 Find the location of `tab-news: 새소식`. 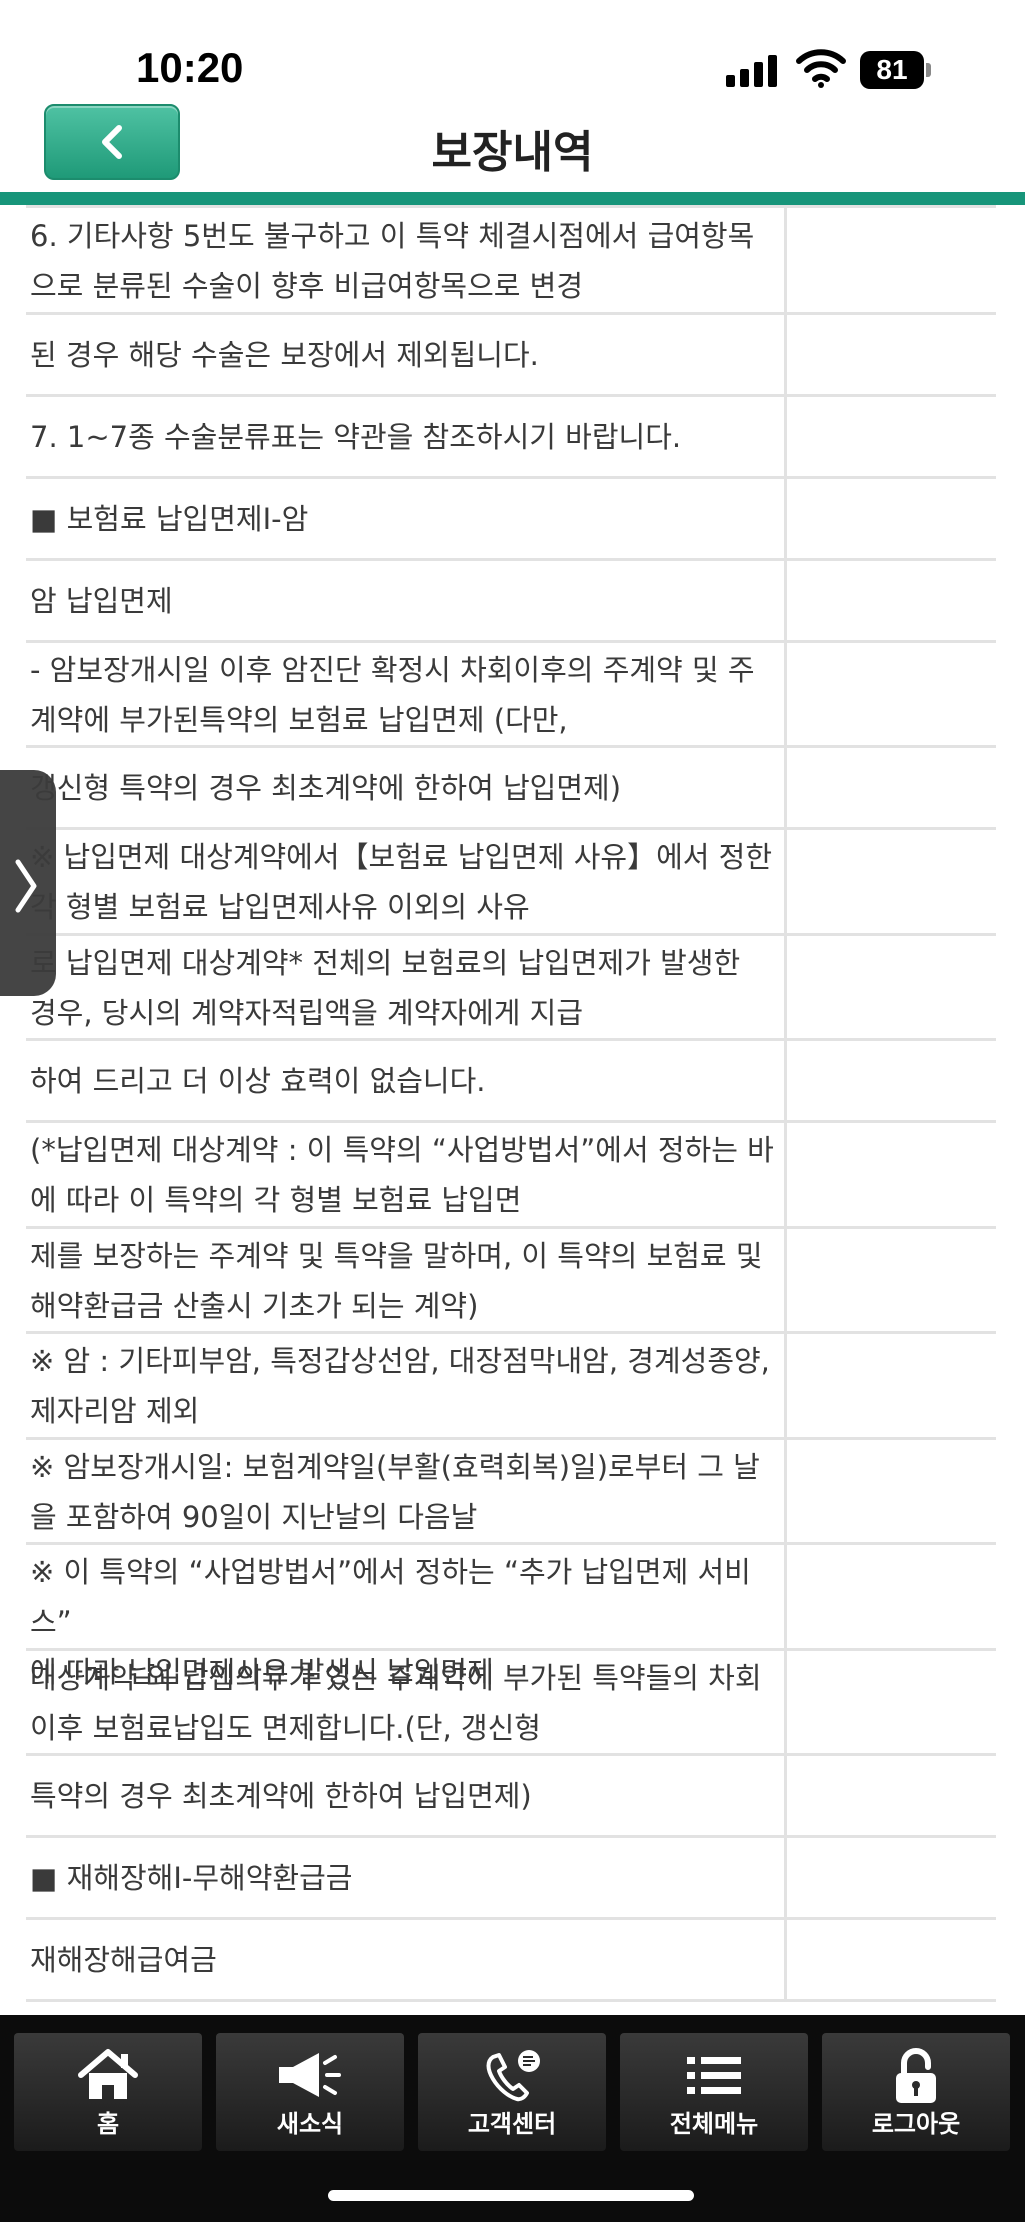

tab-news: 새소식 is located at coordinates (310, 2092).